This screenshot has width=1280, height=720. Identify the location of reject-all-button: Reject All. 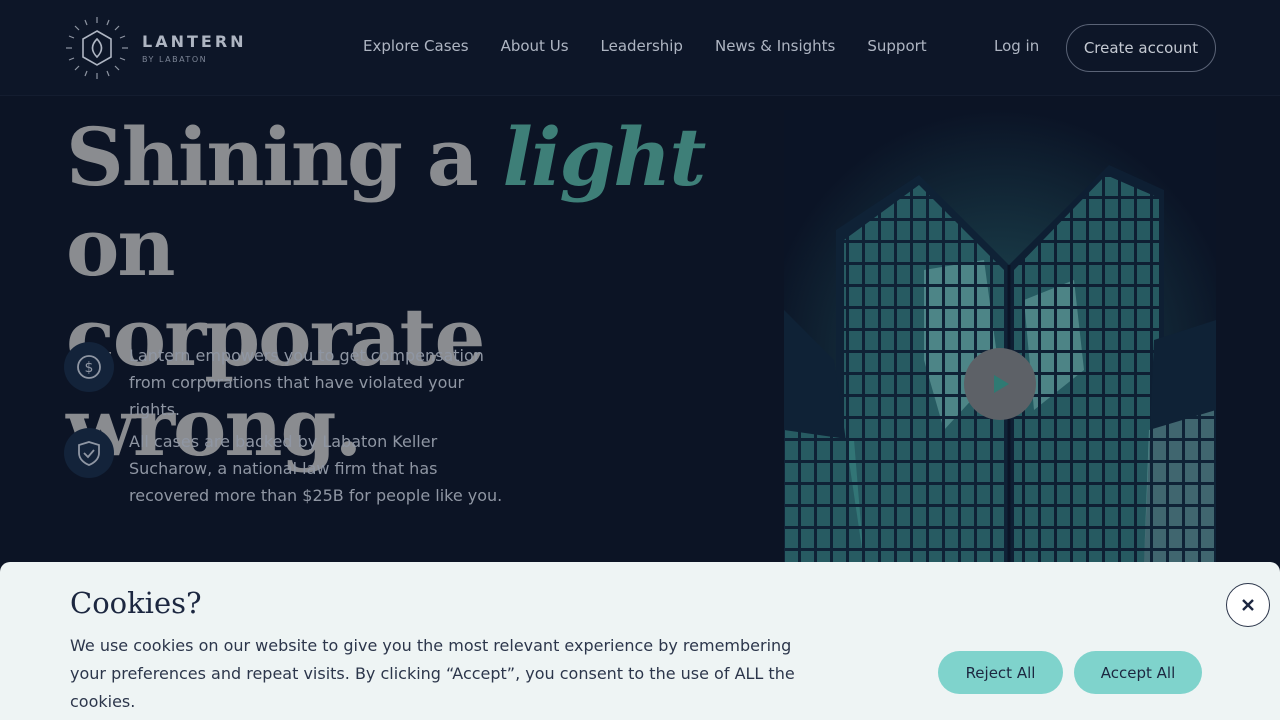
(1000, 672).